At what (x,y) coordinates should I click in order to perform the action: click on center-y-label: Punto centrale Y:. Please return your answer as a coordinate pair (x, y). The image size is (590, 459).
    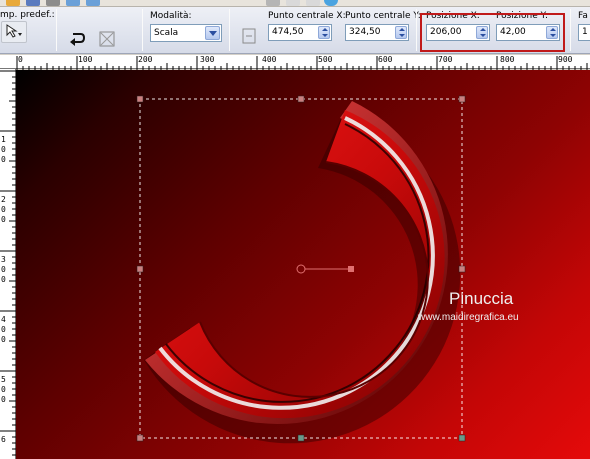
    Looking at the image, I should click on (383, 16).